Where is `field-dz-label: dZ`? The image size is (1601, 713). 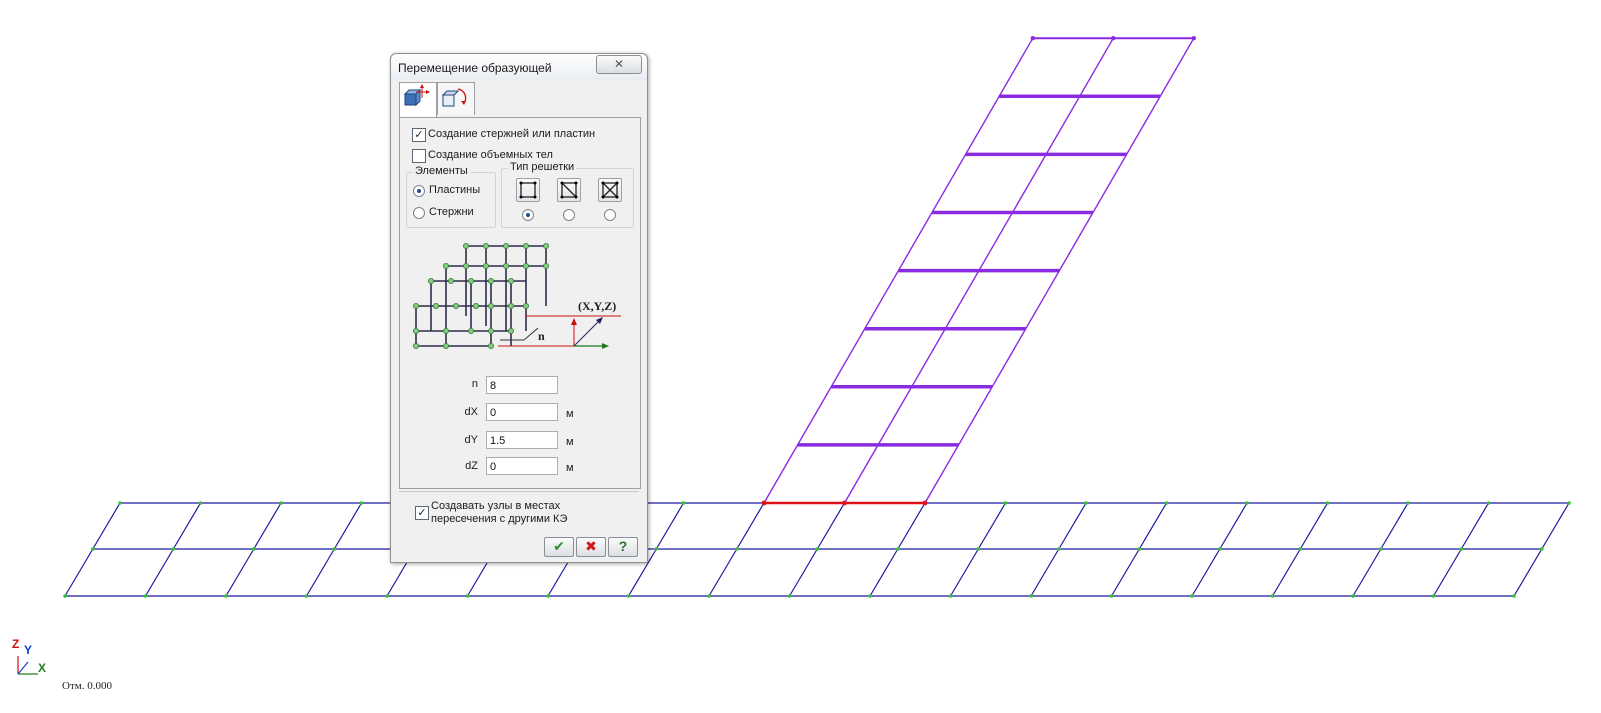
field-dz-label: dZ is located at coordinates (471, 466).